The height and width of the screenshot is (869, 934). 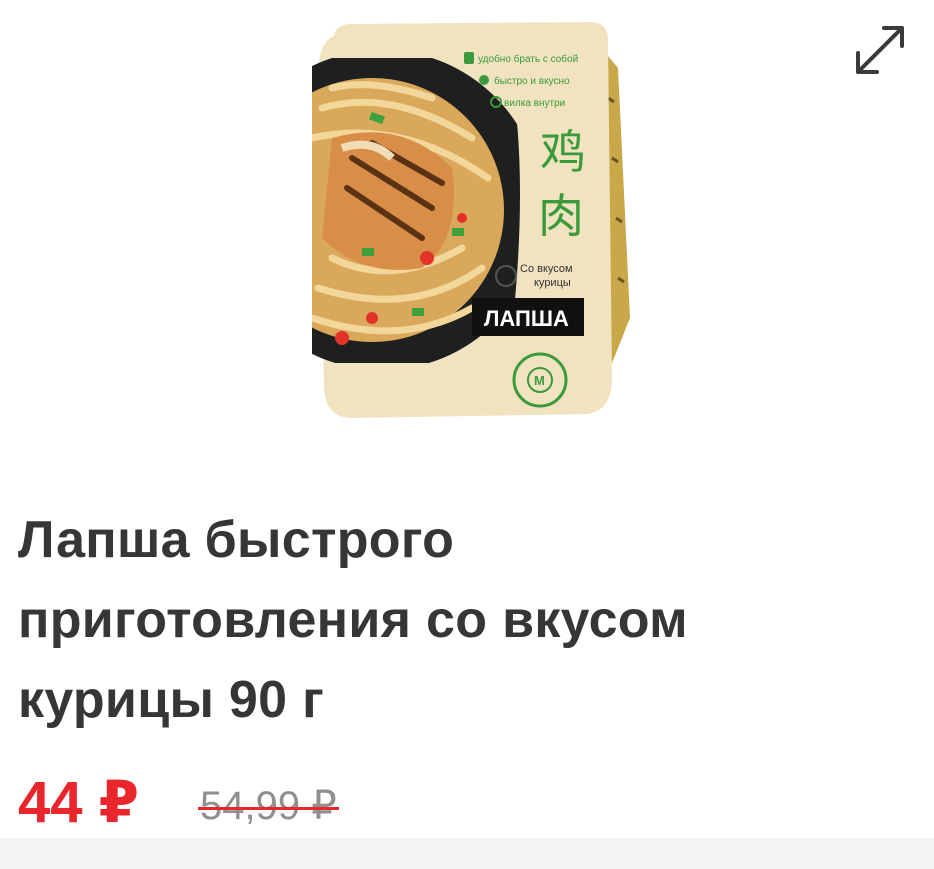 What do you see at coordinates (539, 380) in the screenshot?
I see `svg-text: М` at bounding box center [539, 380].